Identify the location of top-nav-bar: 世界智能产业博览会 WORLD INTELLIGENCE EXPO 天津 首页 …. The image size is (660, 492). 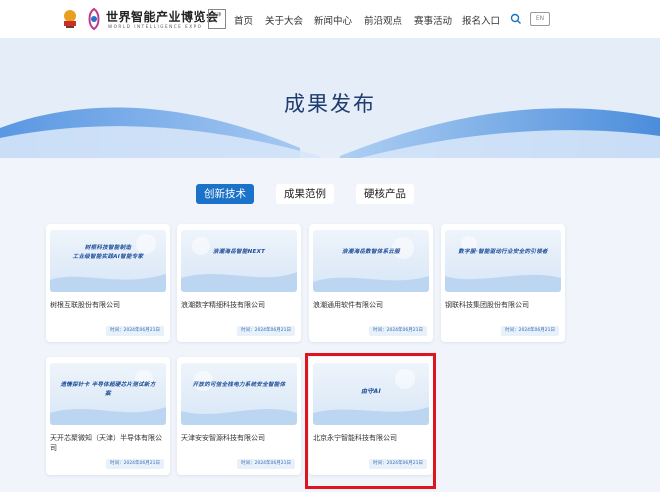
(330, 19).